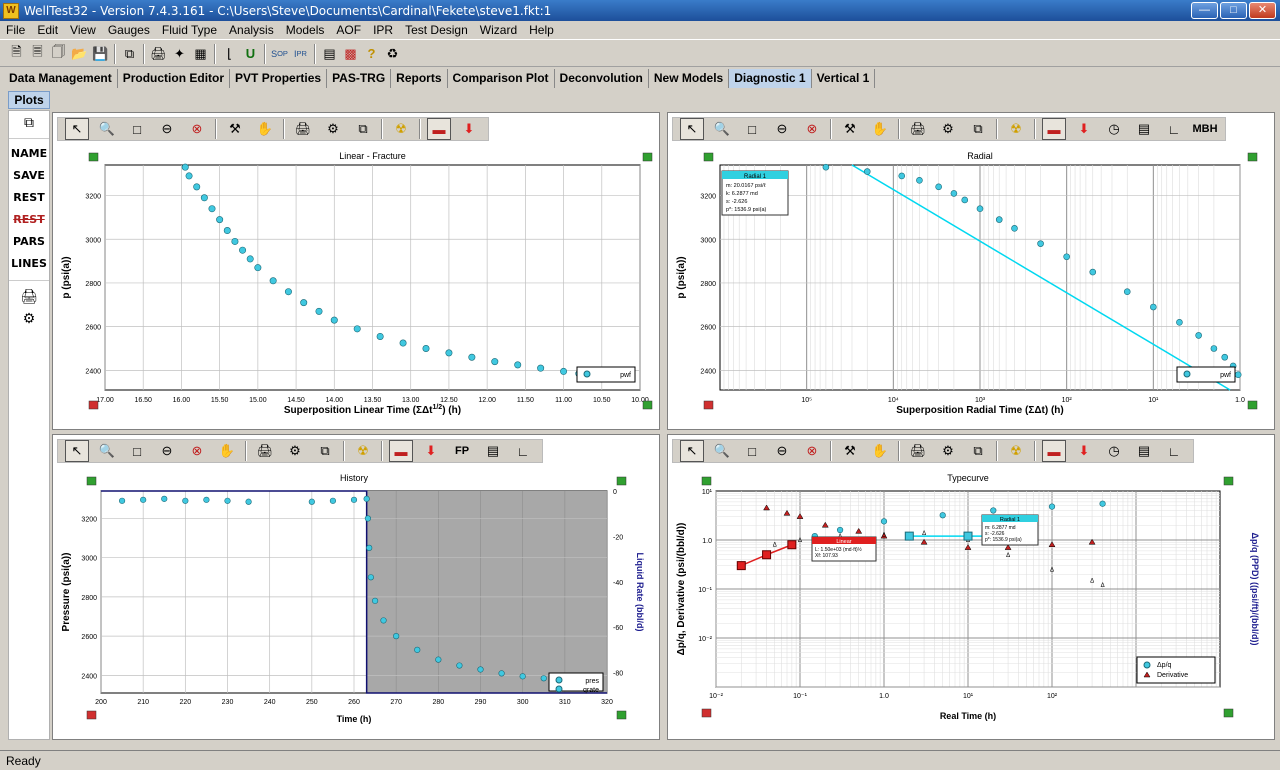 The image size is (1280, 770). What do you see at coordinates (383, 30) in the screenshot?
I see `menu-ipr: IPR` at bounding box center [383, 30].